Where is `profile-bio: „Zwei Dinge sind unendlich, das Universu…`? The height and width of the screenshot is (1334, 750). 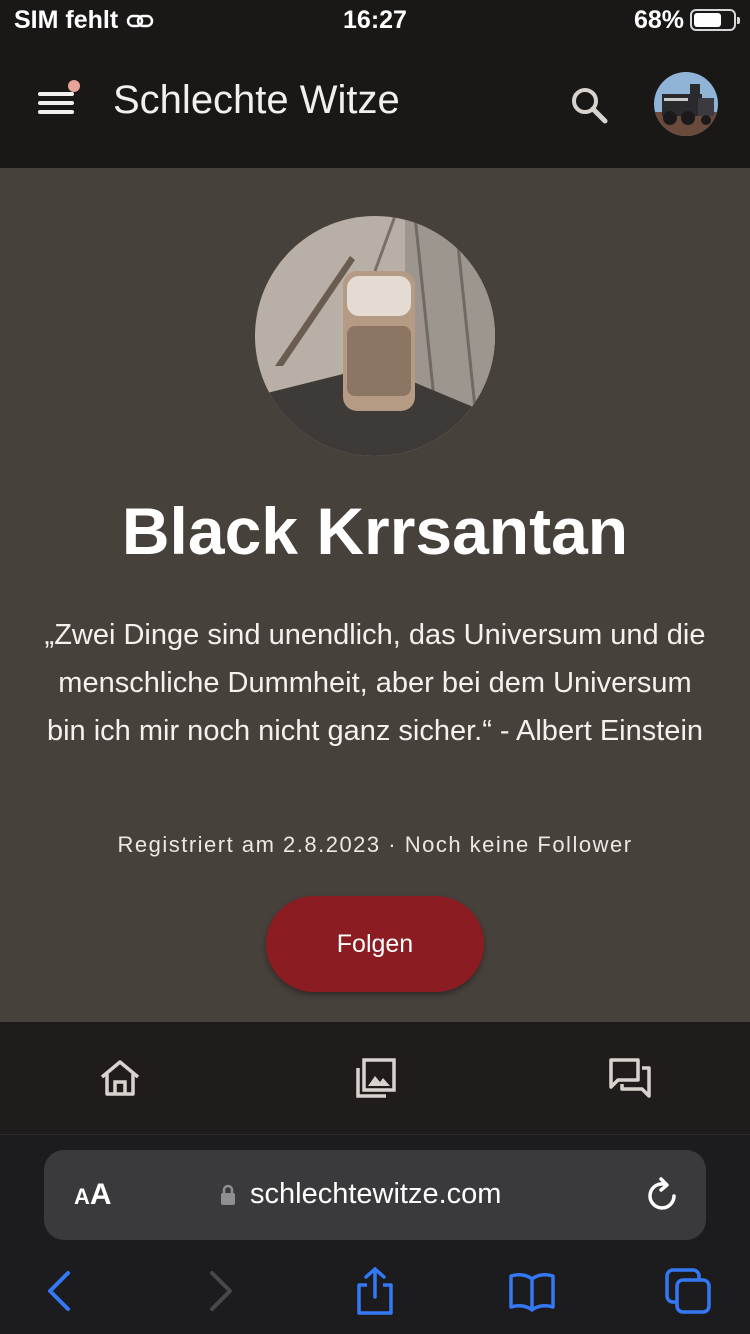
profile-bio: „Zwei Dinge sind unendlich, das Universu… is located at coordinates (375, 683).